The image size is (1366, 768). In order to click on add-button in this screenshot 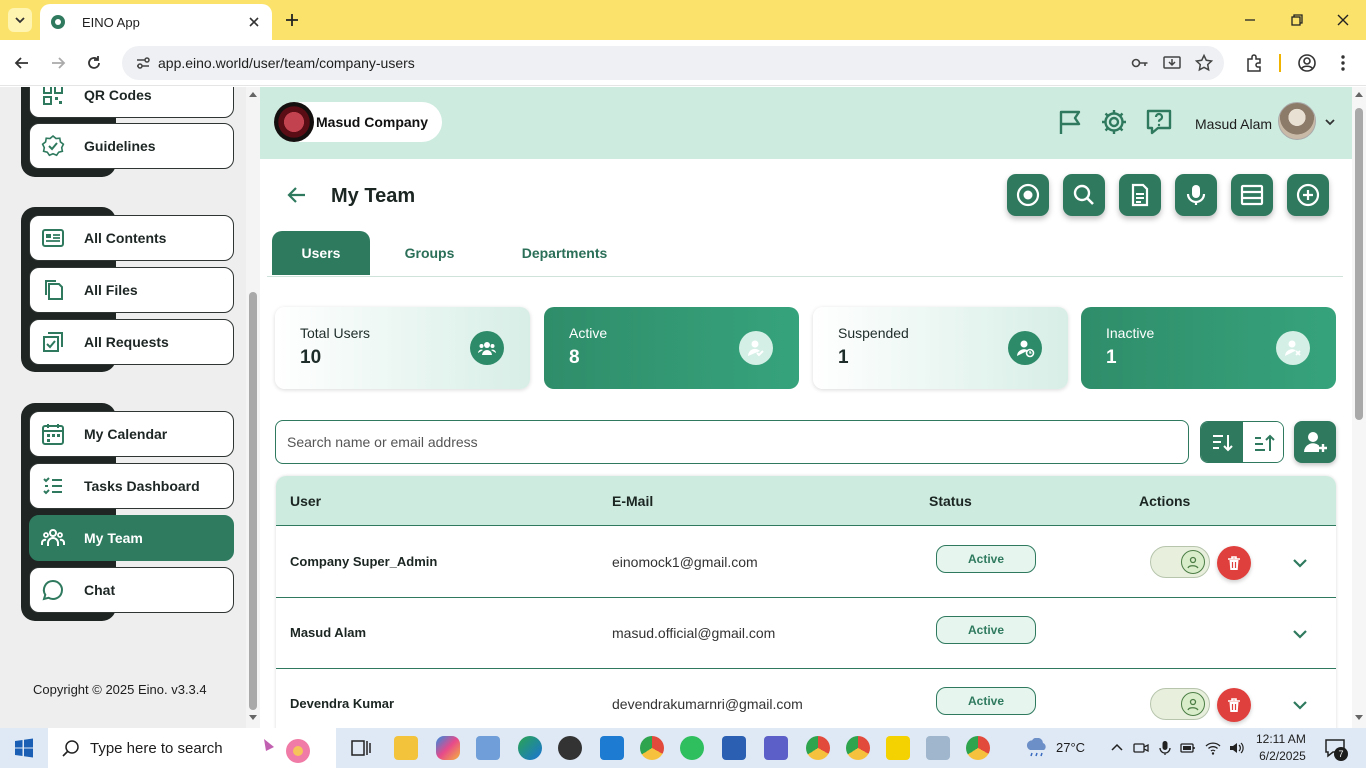, I will do `click(1308, 195)`.